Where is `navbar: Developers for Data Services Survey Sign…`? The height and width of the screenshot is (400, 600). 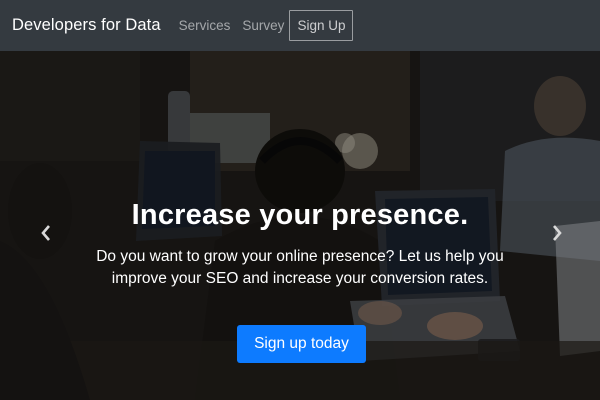 navbar: Developers for Data Services Survey Sign… is located at coordinates (300, 25).